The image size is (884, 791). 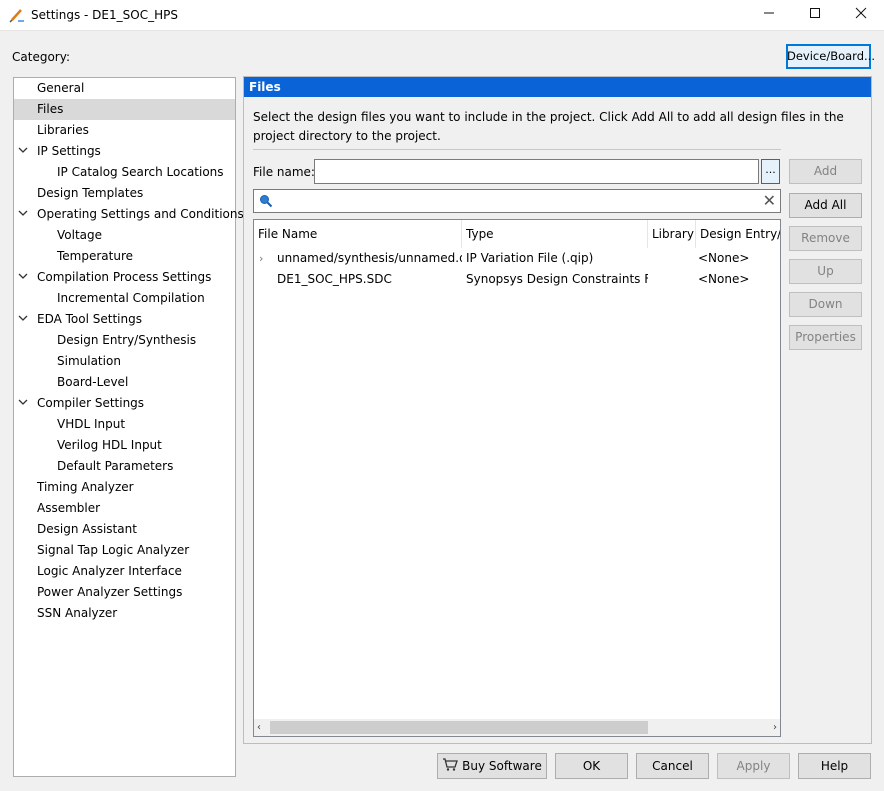 What do you see at coordinates (124, 109) in the screenshot?
I see `tree-item-files: Files` at bounding box center [124, 109].